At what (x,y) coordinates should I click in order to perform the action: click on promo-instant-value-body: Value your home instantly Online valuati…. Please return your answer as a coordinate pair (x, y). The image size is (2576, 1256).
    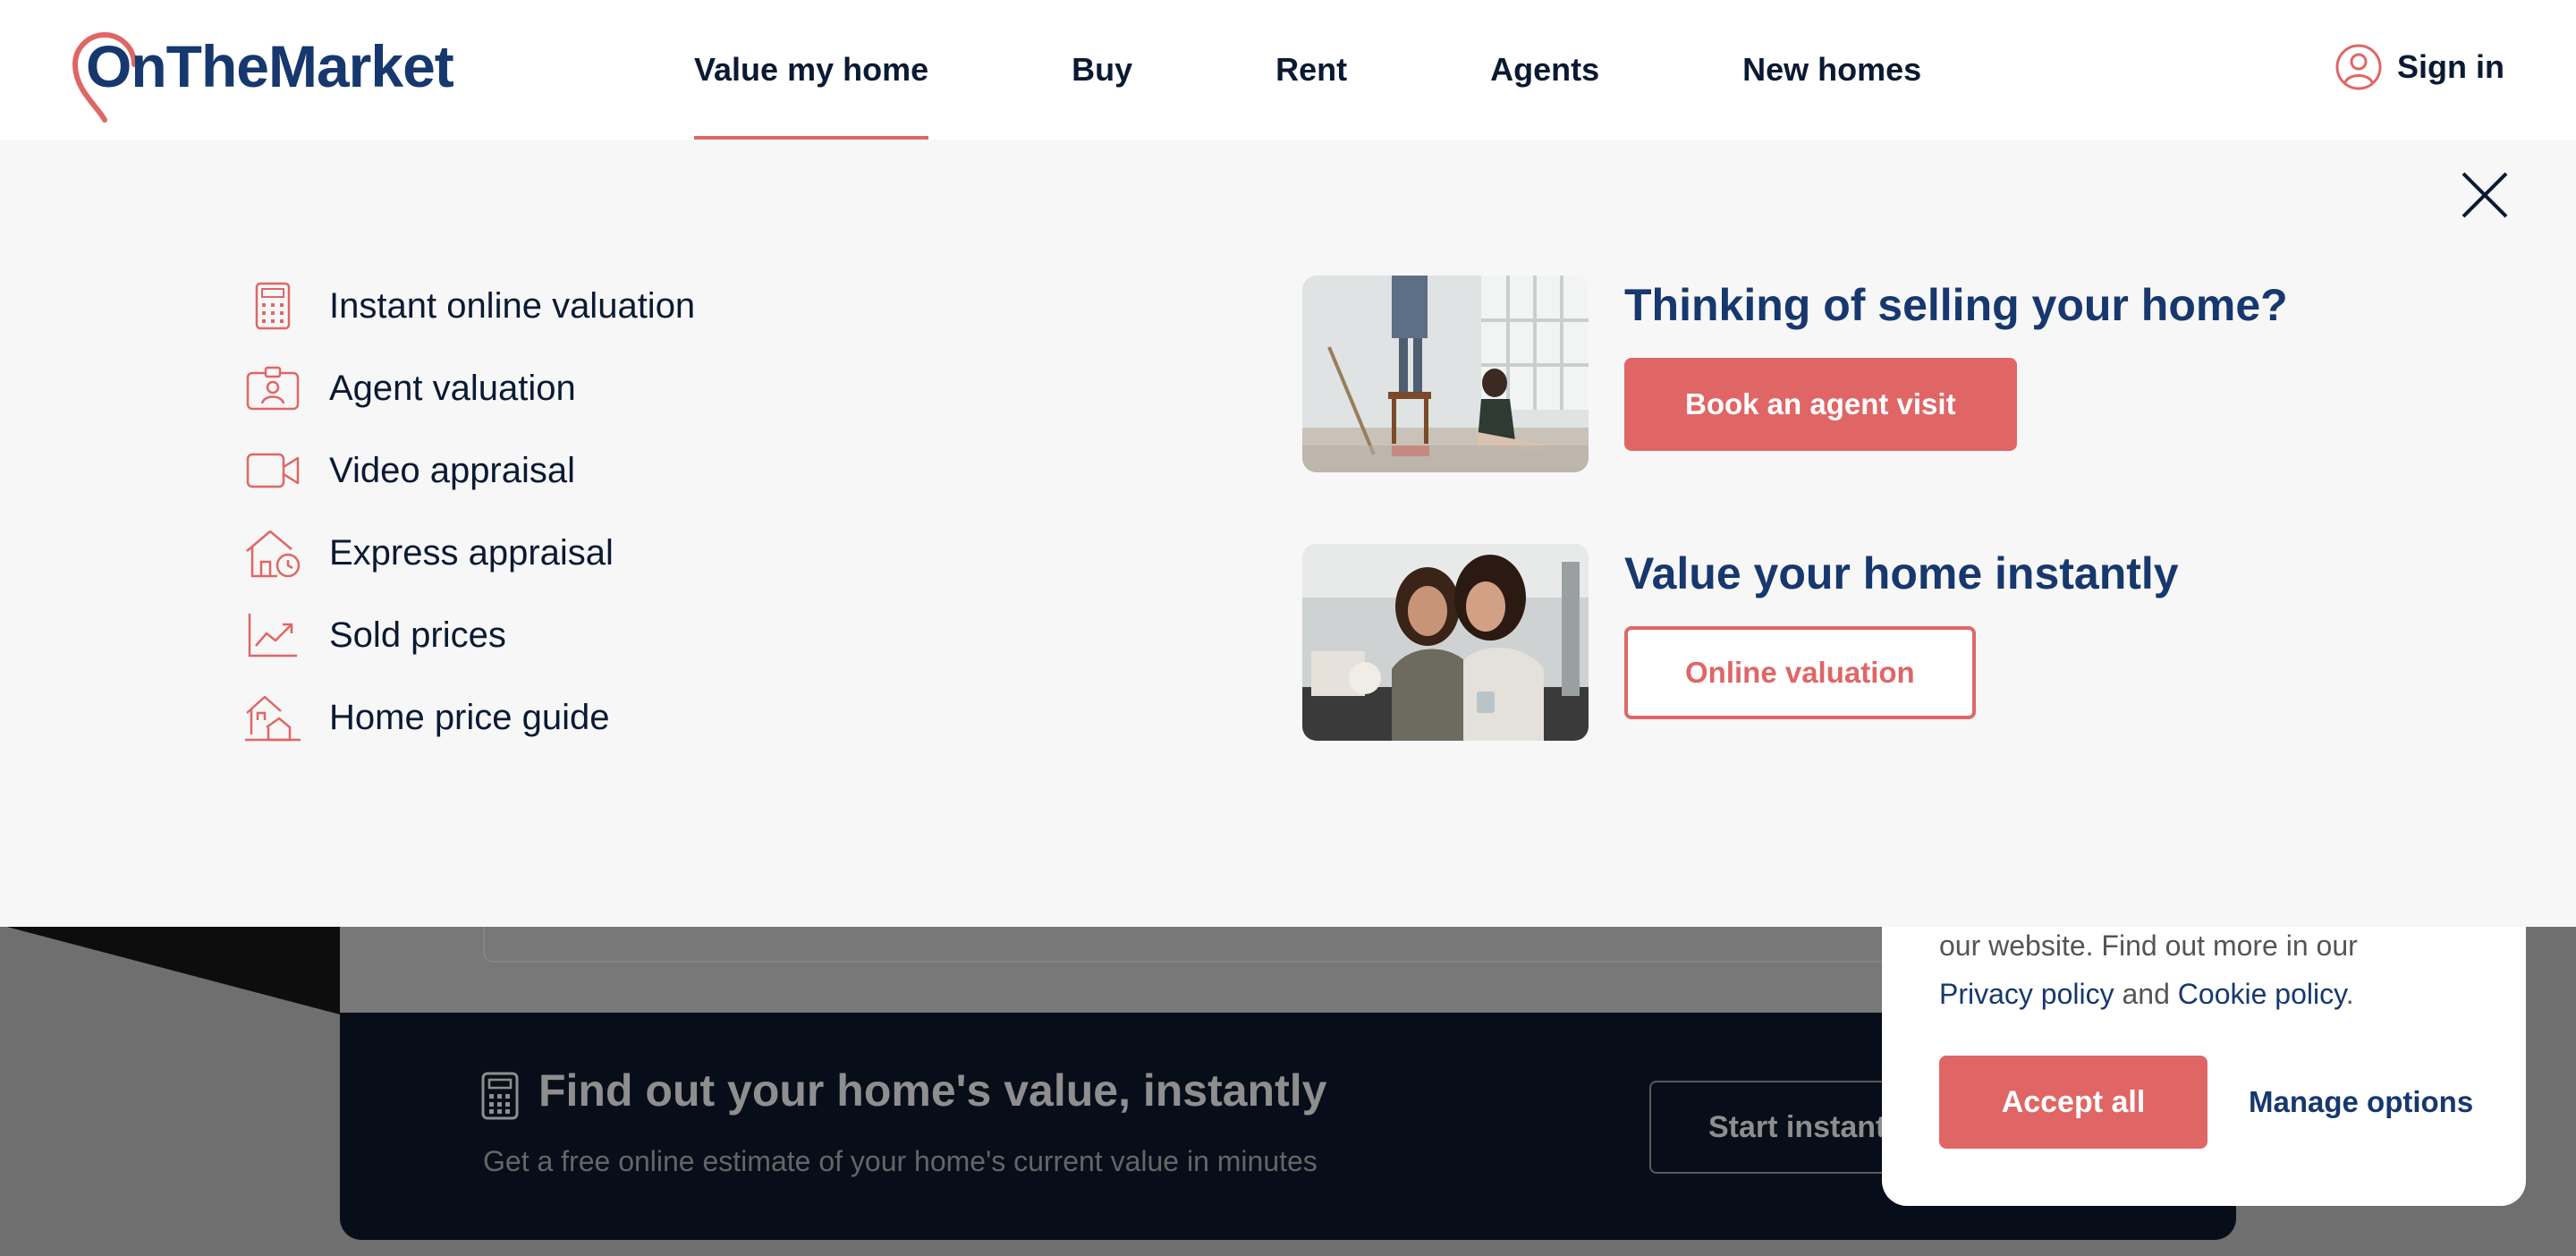
    Looking at the image, I should click on (1901, 642).